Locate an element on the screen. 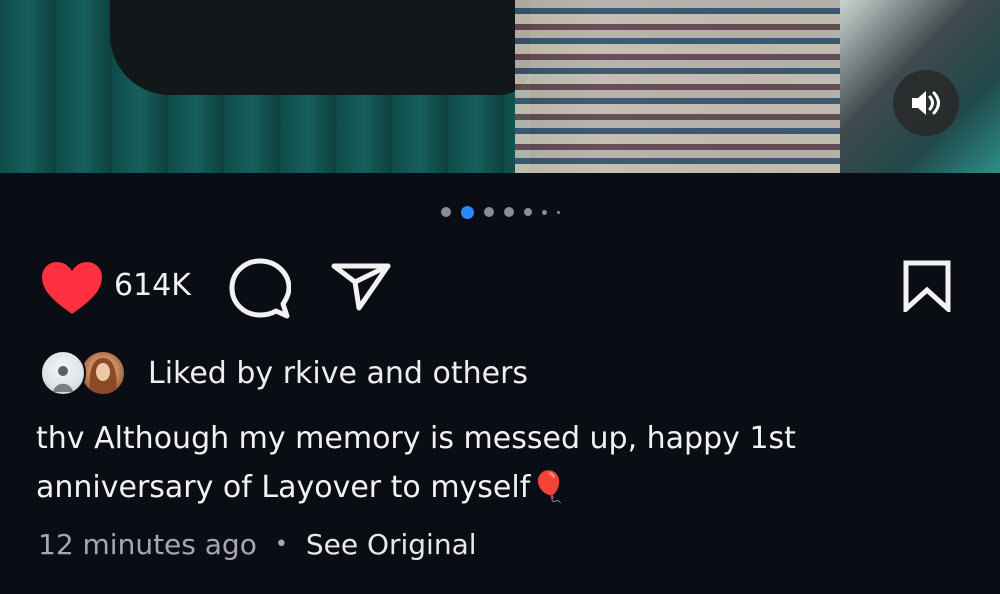 Image resolution: width=1000 pixels, height=594 pixels. save-button is located at coordinates (927, 288).